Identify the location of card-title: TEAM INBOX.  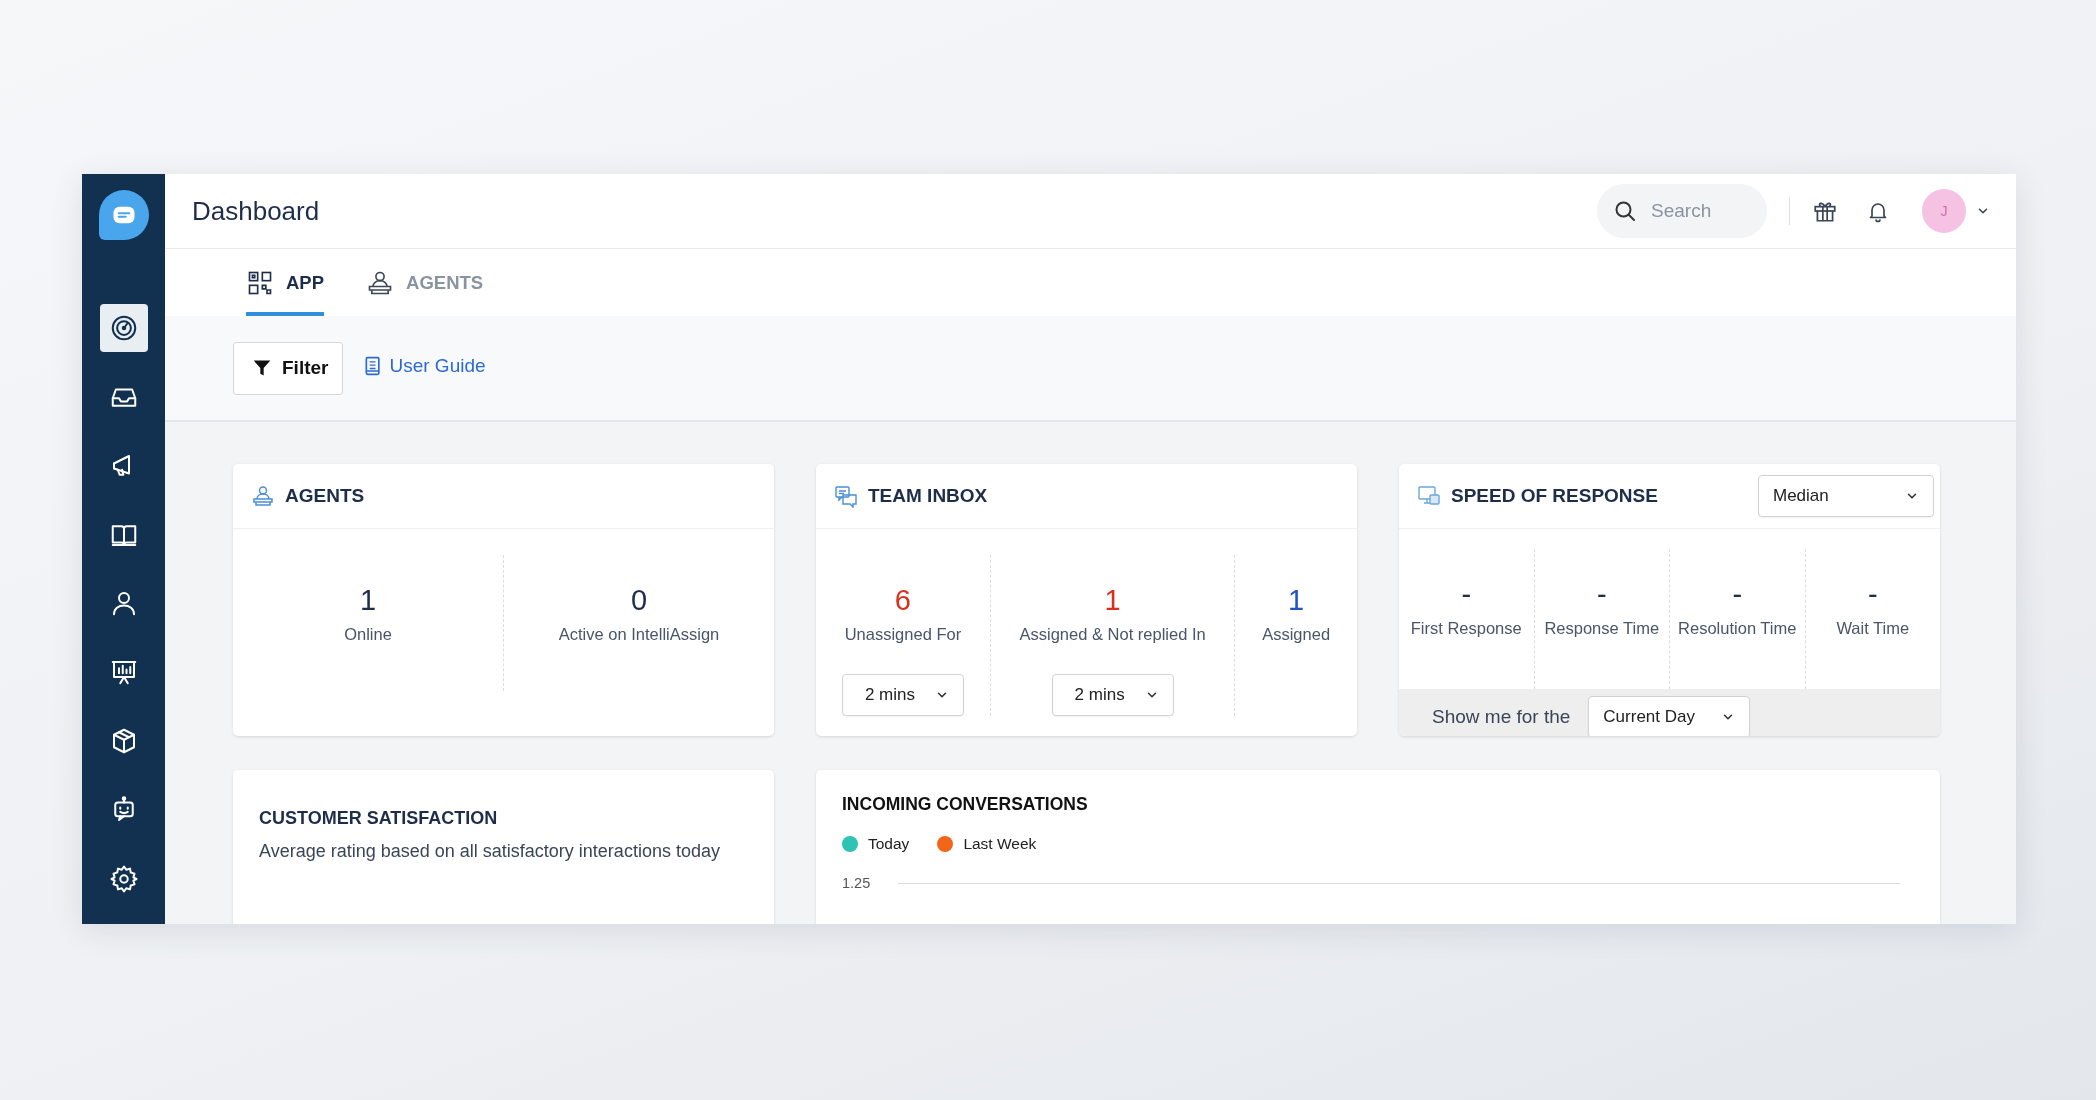
(928, 496).